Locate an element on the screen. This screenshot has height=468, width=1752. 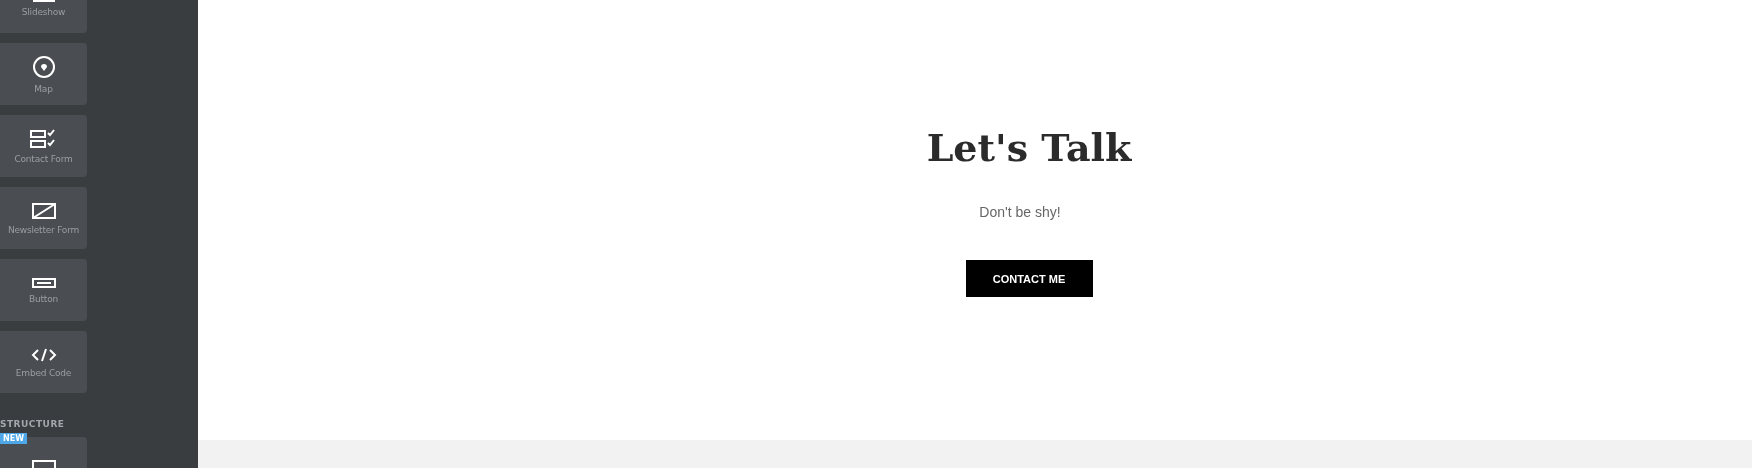
tile-label: Button is located at coordinates (43, 298).